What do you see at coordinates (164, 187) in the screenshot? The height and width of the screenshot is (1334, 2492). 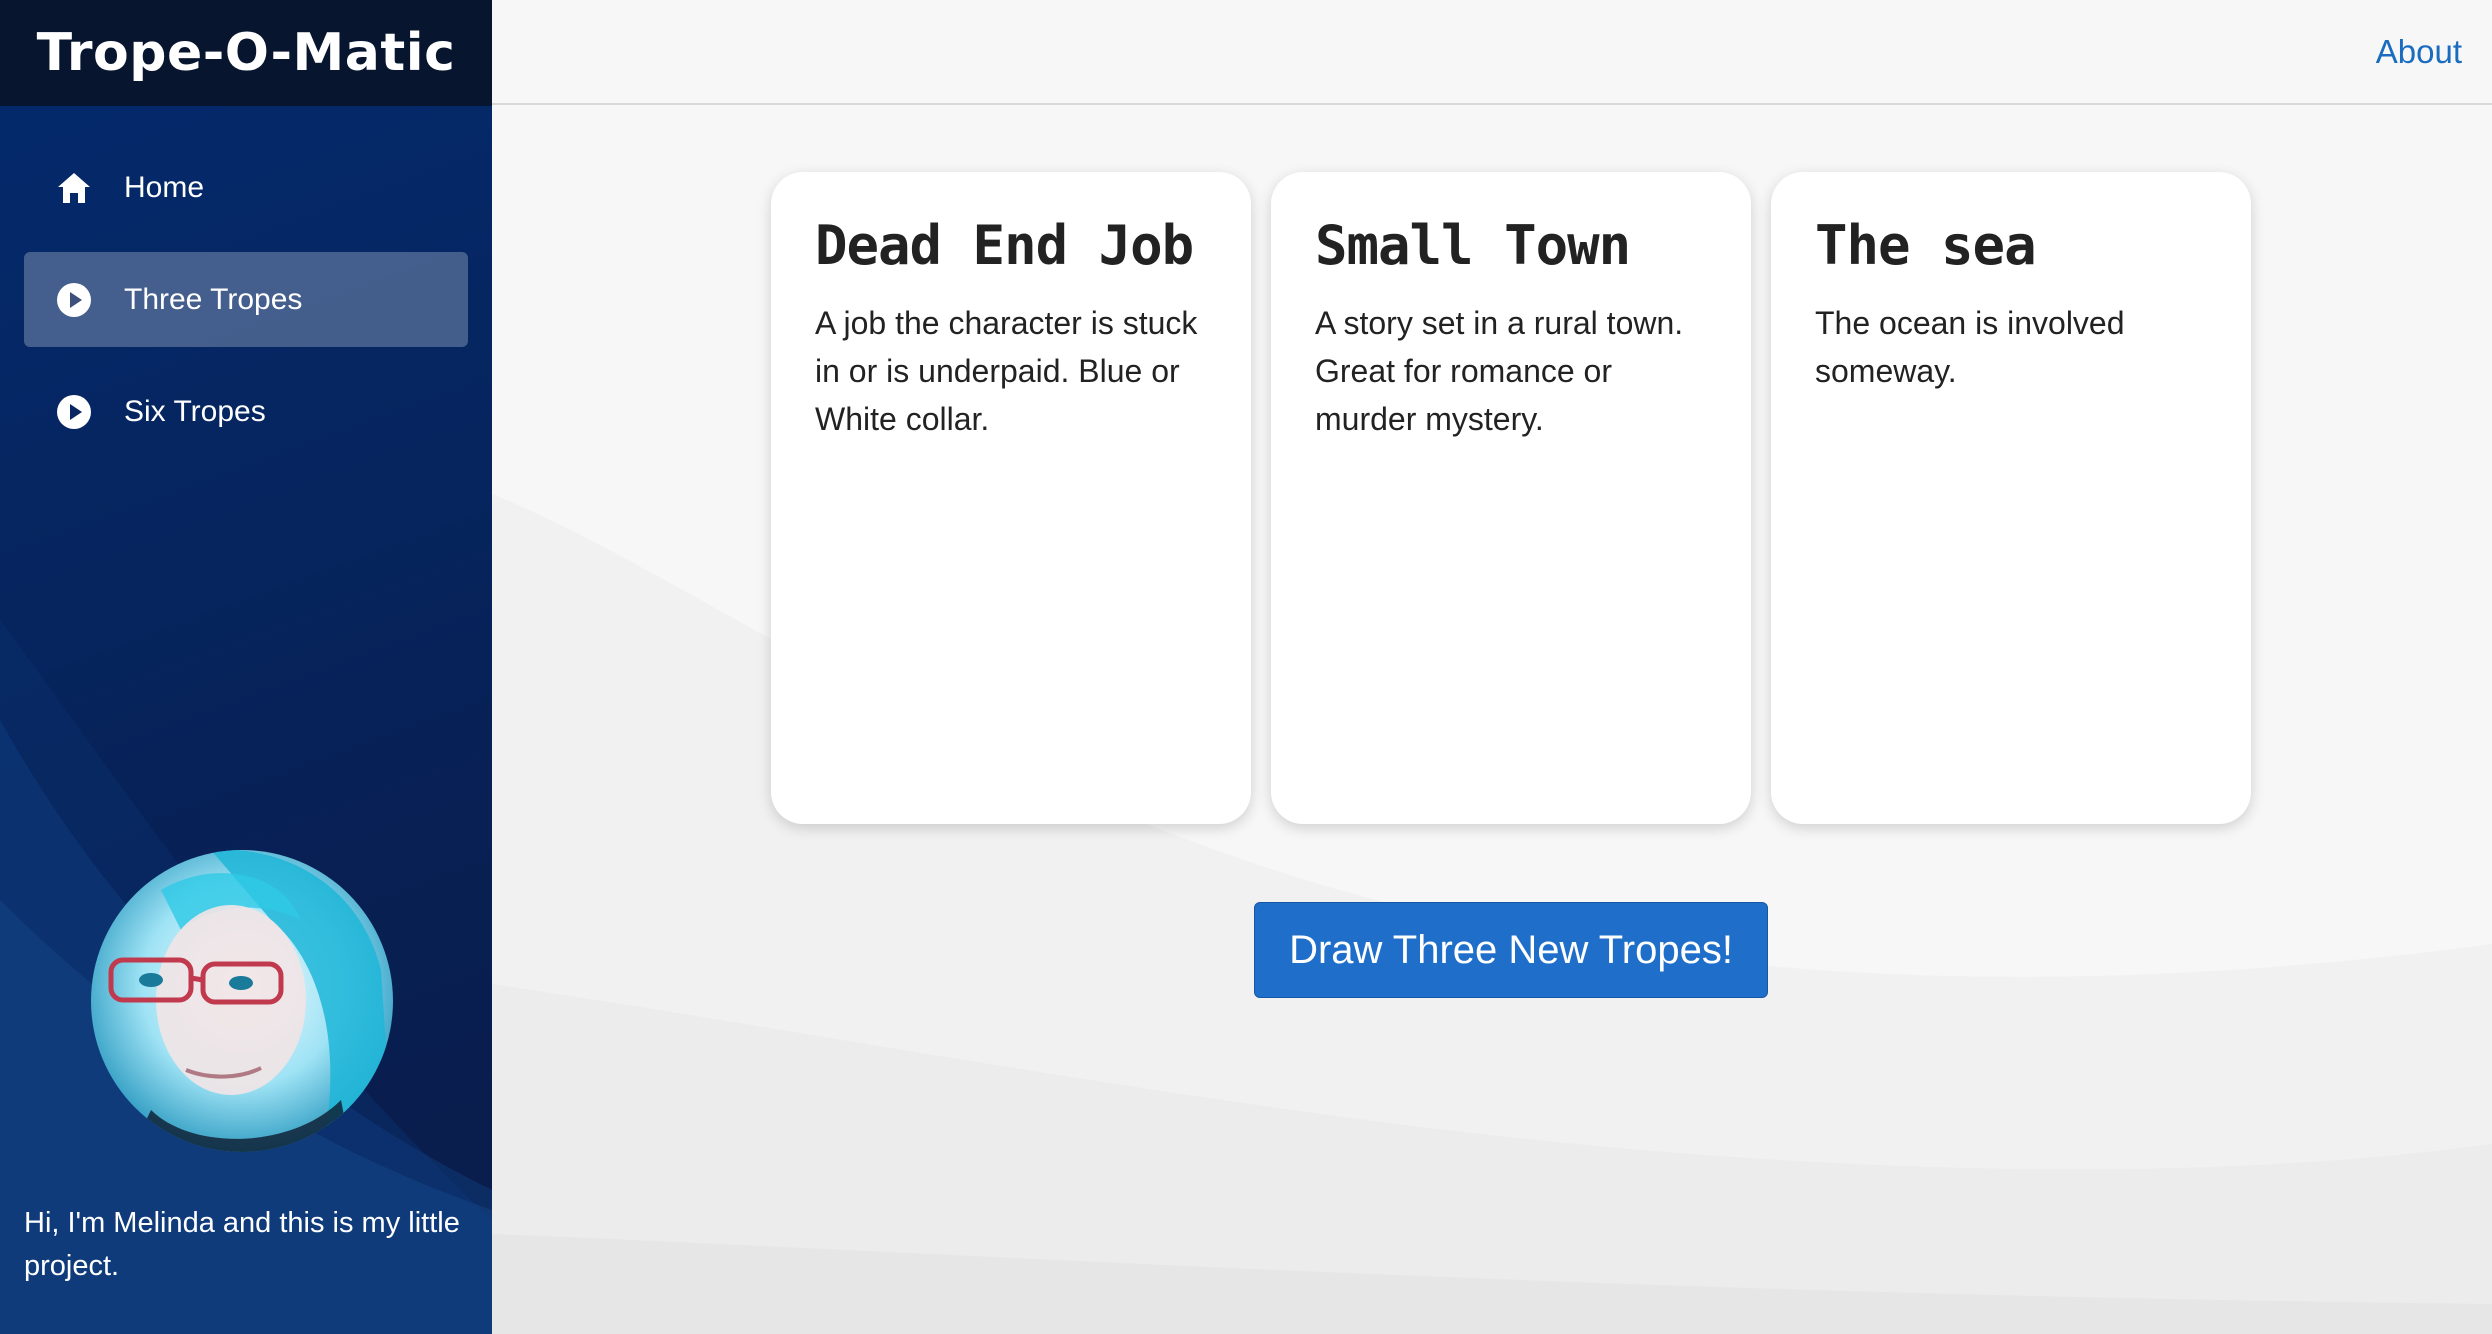 I see `sidebar-item-label: Home` at bounding box center [164, 187].